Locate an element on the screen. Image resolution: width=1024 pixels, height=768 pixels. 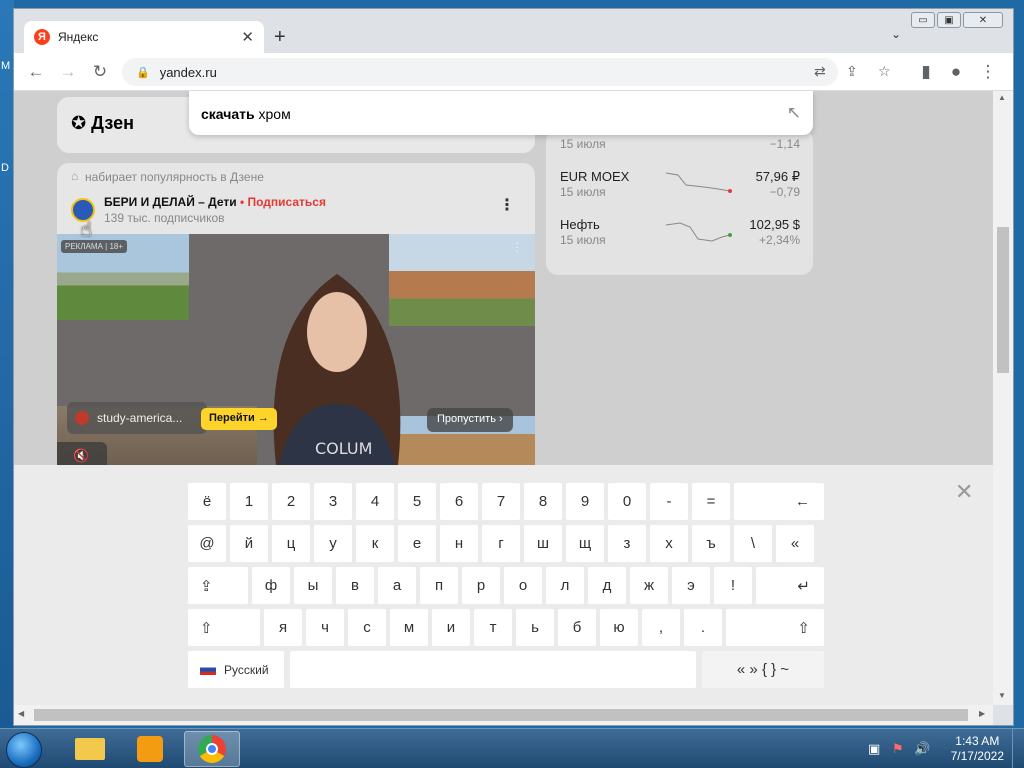
backspace-key: ← is located at coordinates (779, 501).